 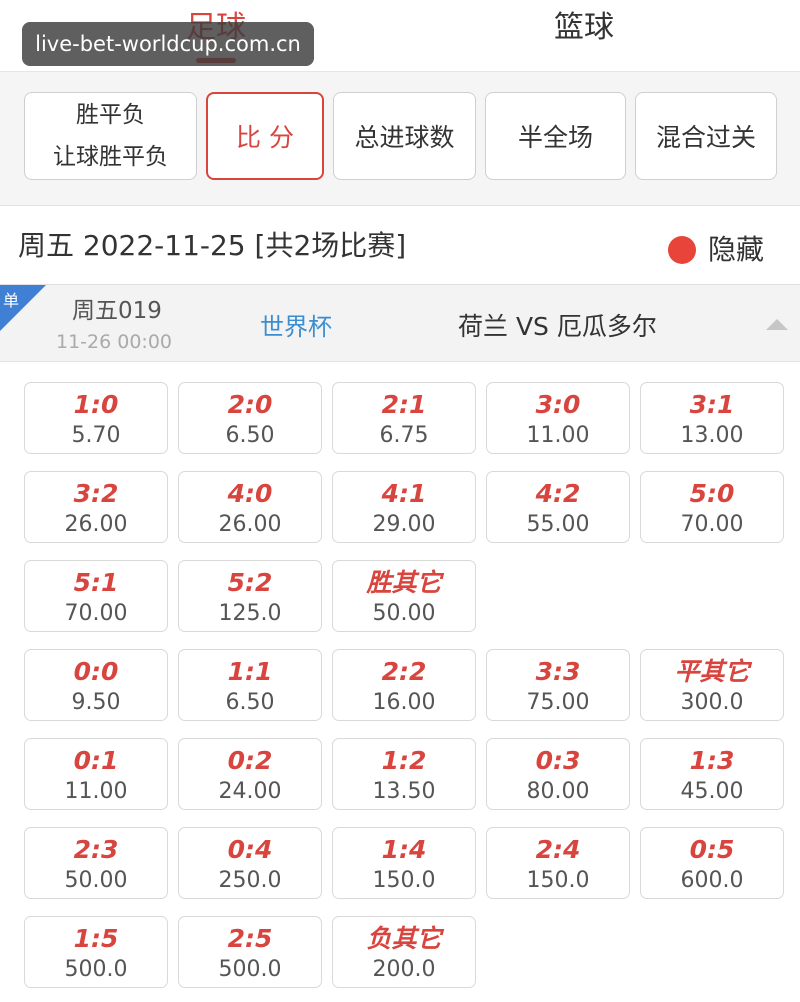 What do you see at coordinates (558, 702) in the screenshot?
I see `odd-value: 75.00` at bounding box center [558, 702].